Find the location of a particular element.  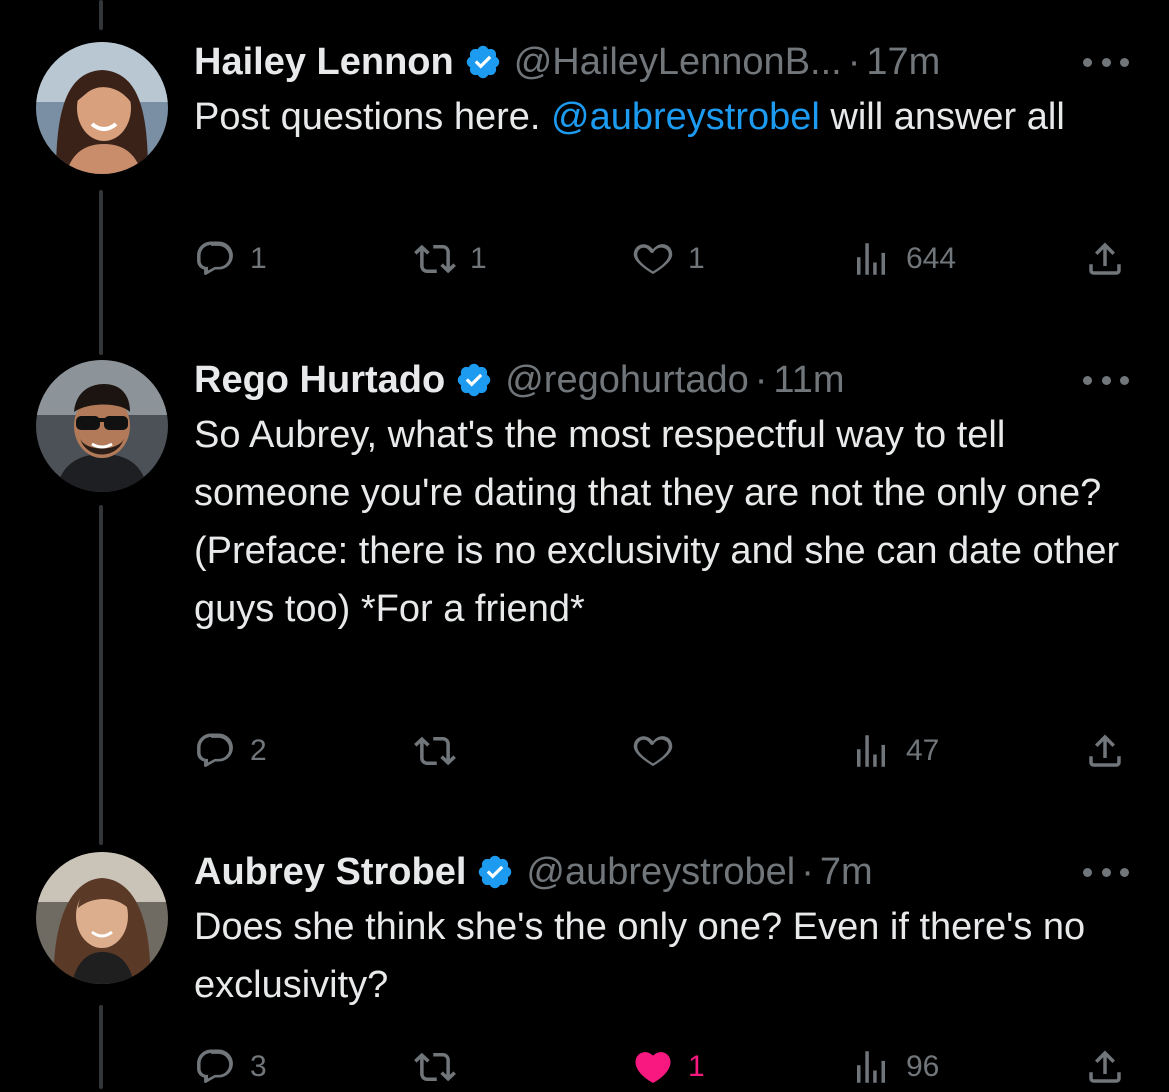

retweet-count: 1 is located at coordinates (478, 258).